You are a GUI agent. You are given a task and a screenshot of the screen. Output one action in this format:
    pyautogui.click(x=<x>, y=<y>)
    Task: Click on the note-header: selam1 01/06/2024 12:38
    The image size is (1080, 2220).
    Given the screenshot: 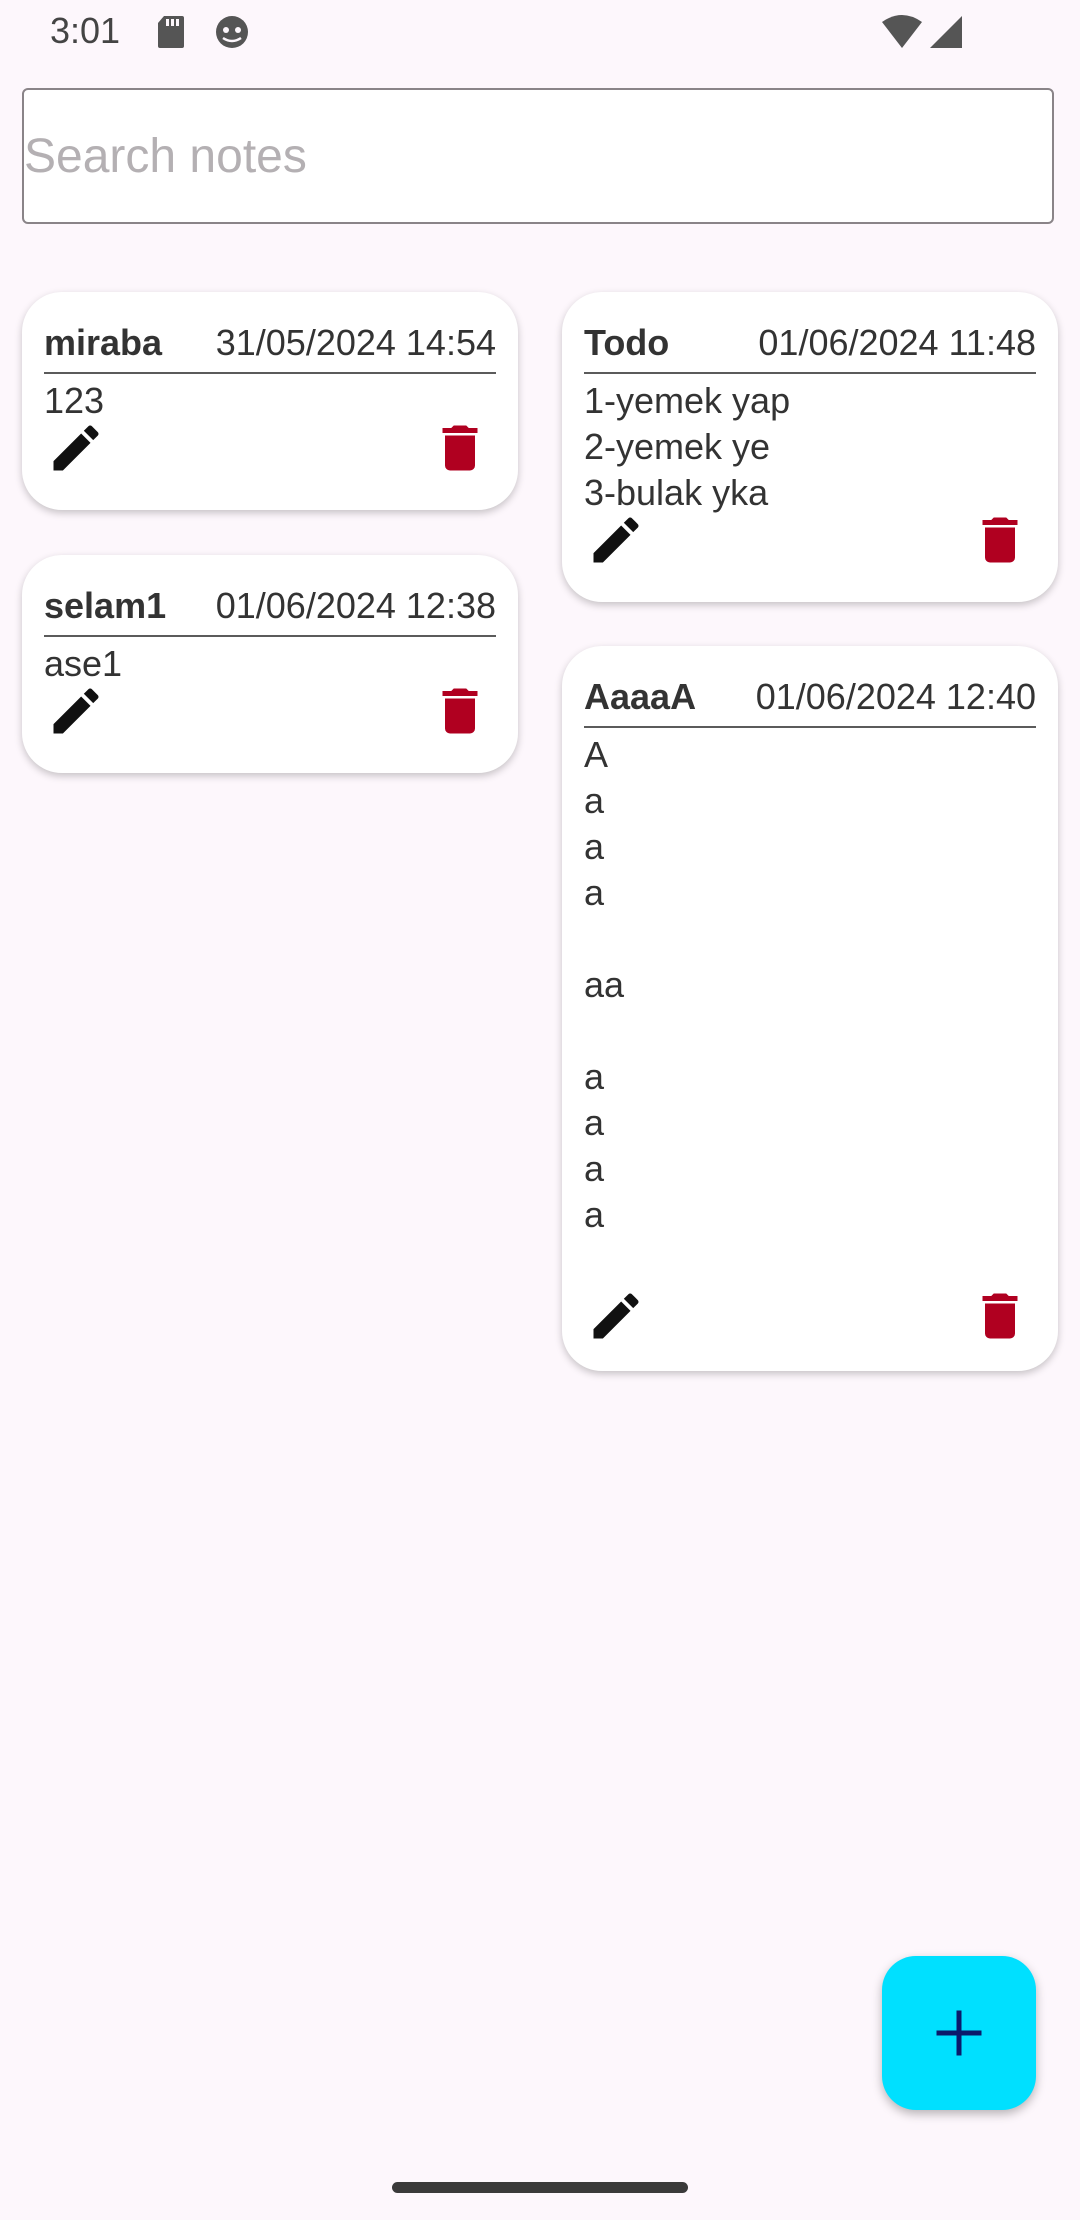 What is the action you would take?
    pyautogui.click(x=270, y=609)
    